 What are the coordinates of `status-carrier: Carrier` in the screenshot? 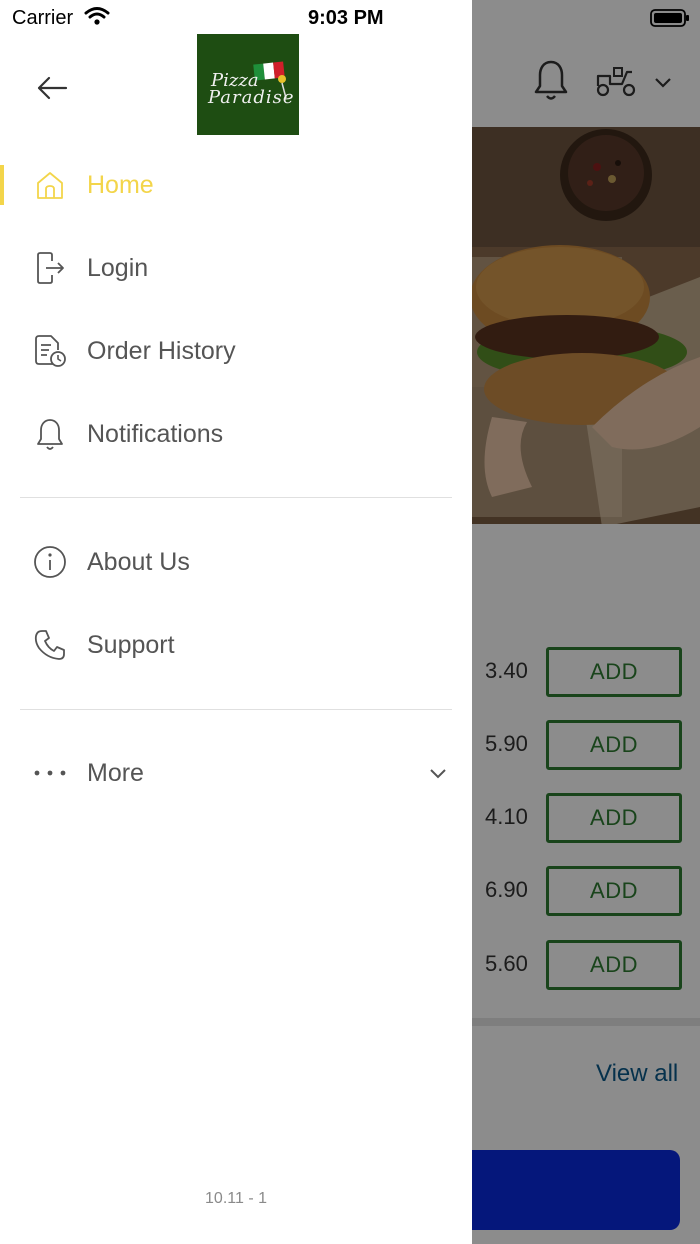 It's located at (43, 18).